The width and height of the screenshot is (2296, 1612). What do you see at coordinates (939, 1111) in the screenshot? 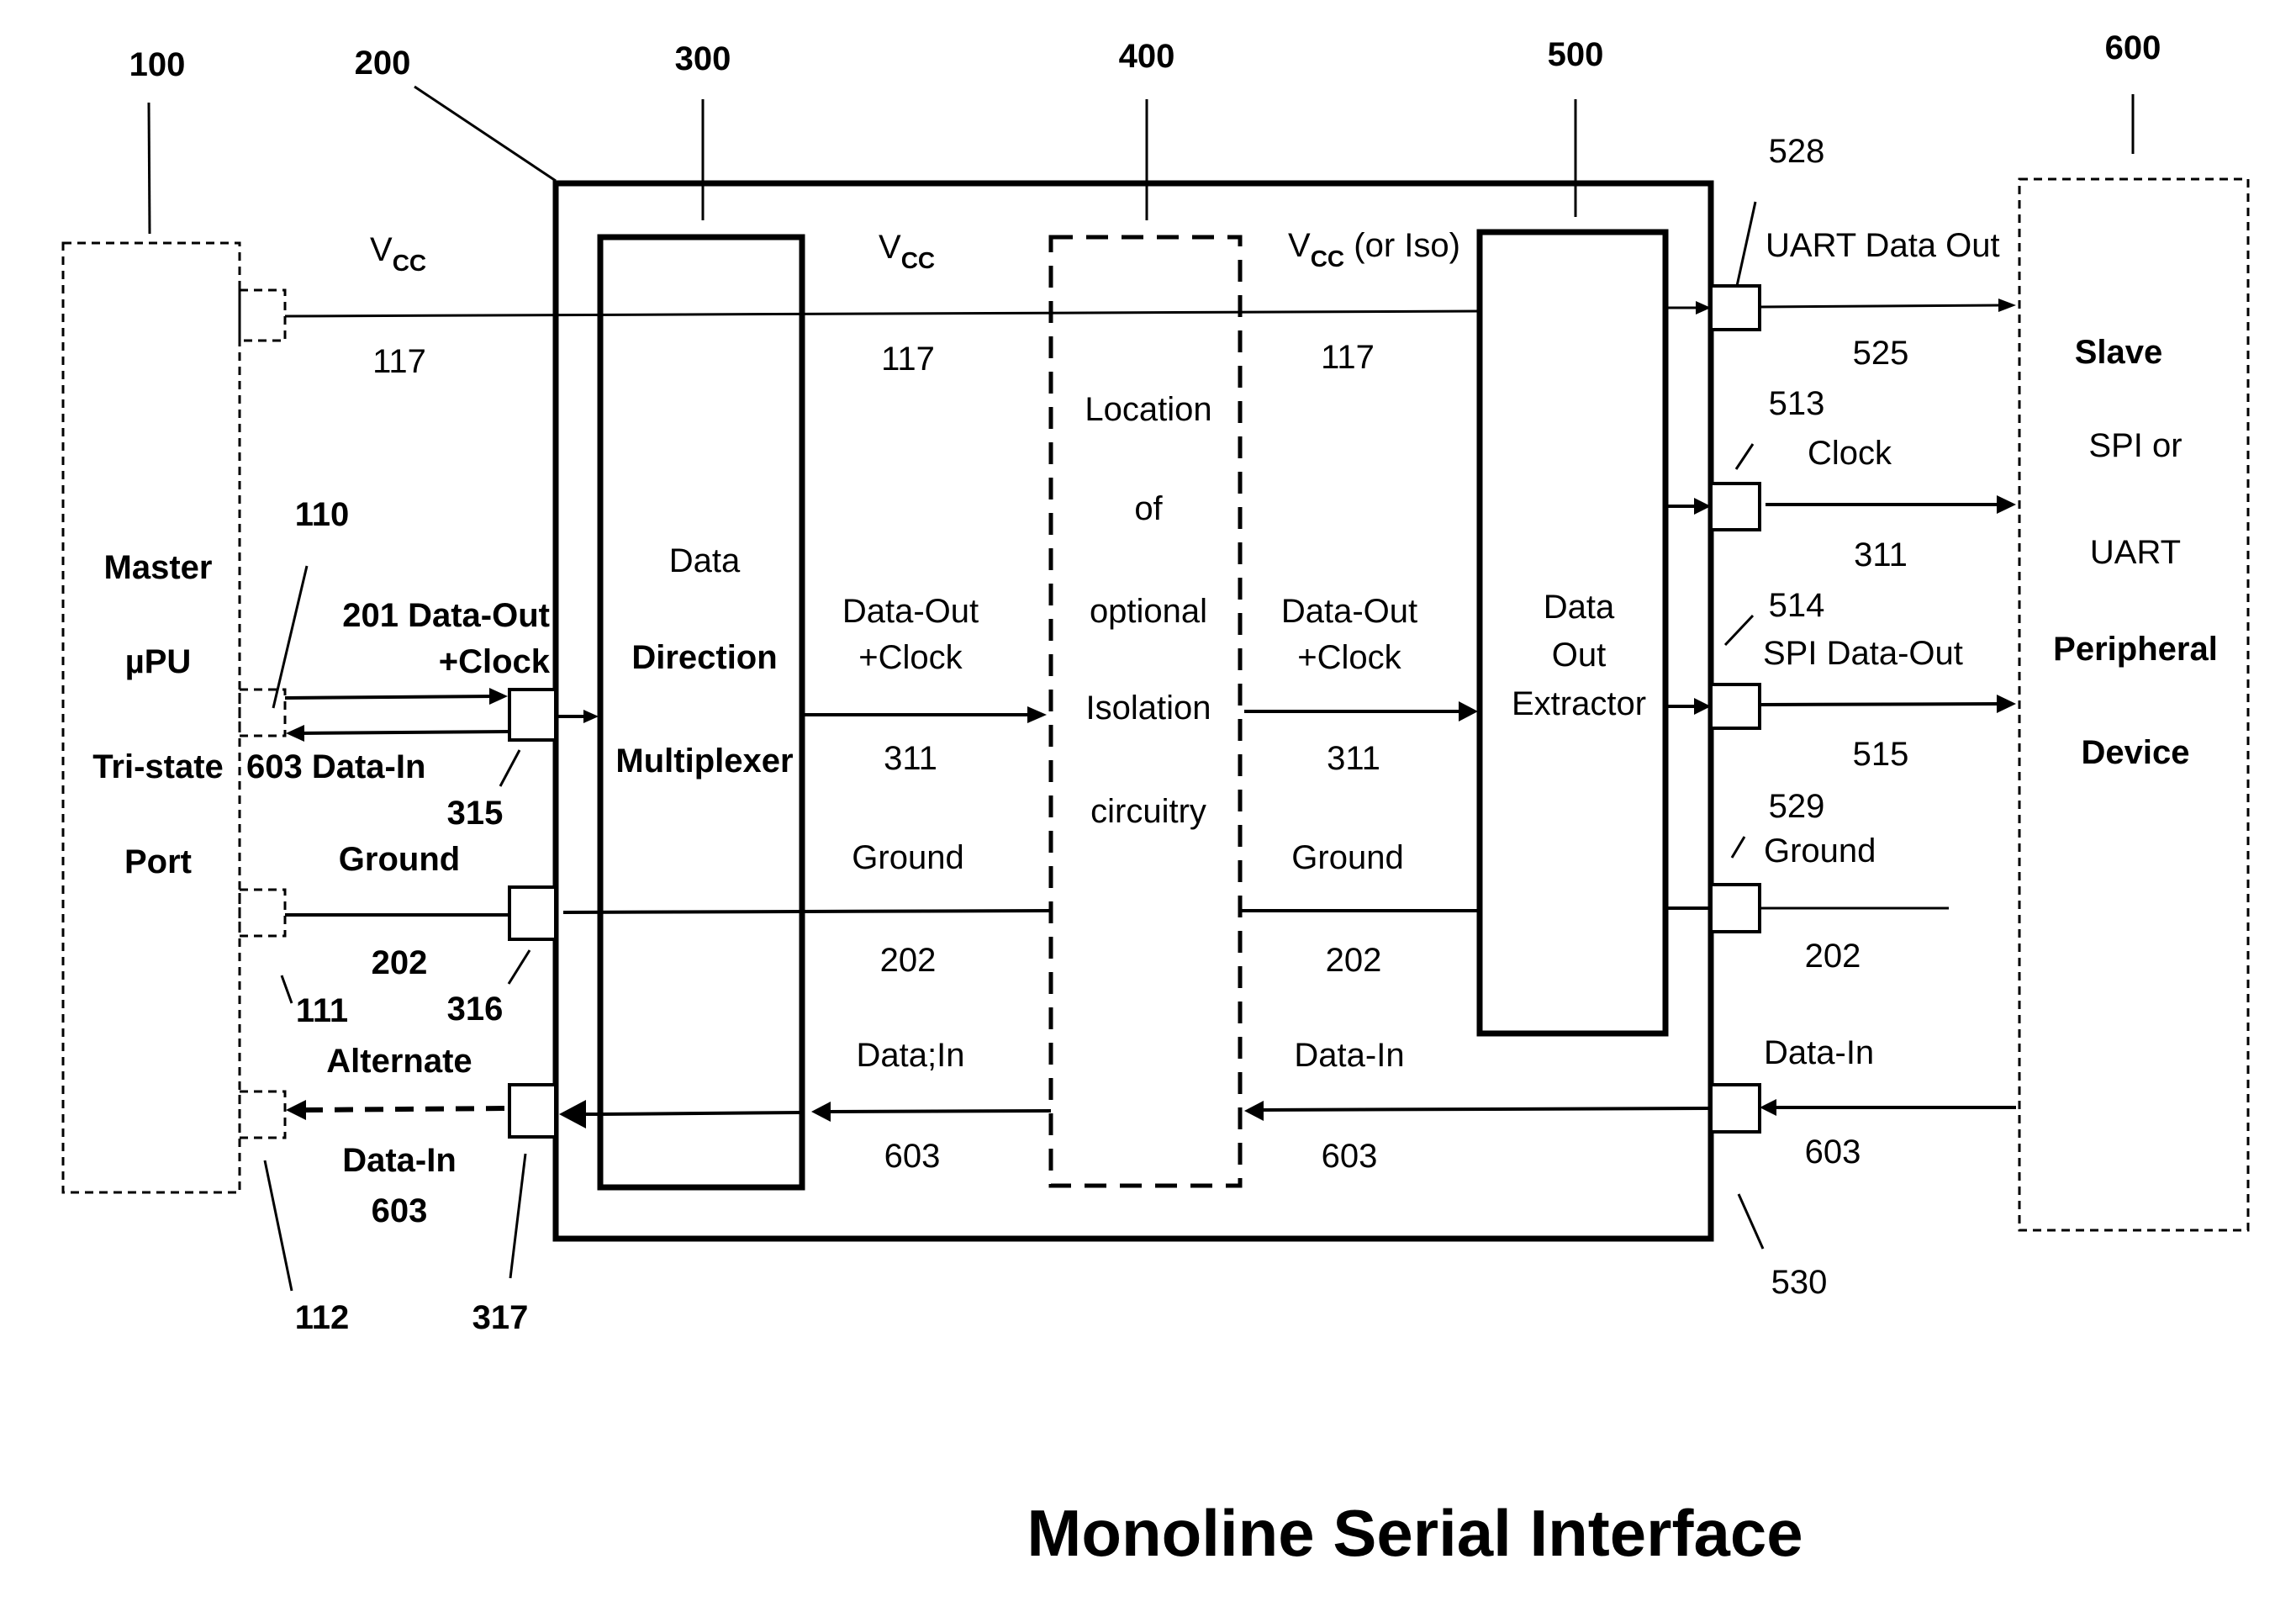
I see `data-in-line-mid` at bounding box center [939, 1111].